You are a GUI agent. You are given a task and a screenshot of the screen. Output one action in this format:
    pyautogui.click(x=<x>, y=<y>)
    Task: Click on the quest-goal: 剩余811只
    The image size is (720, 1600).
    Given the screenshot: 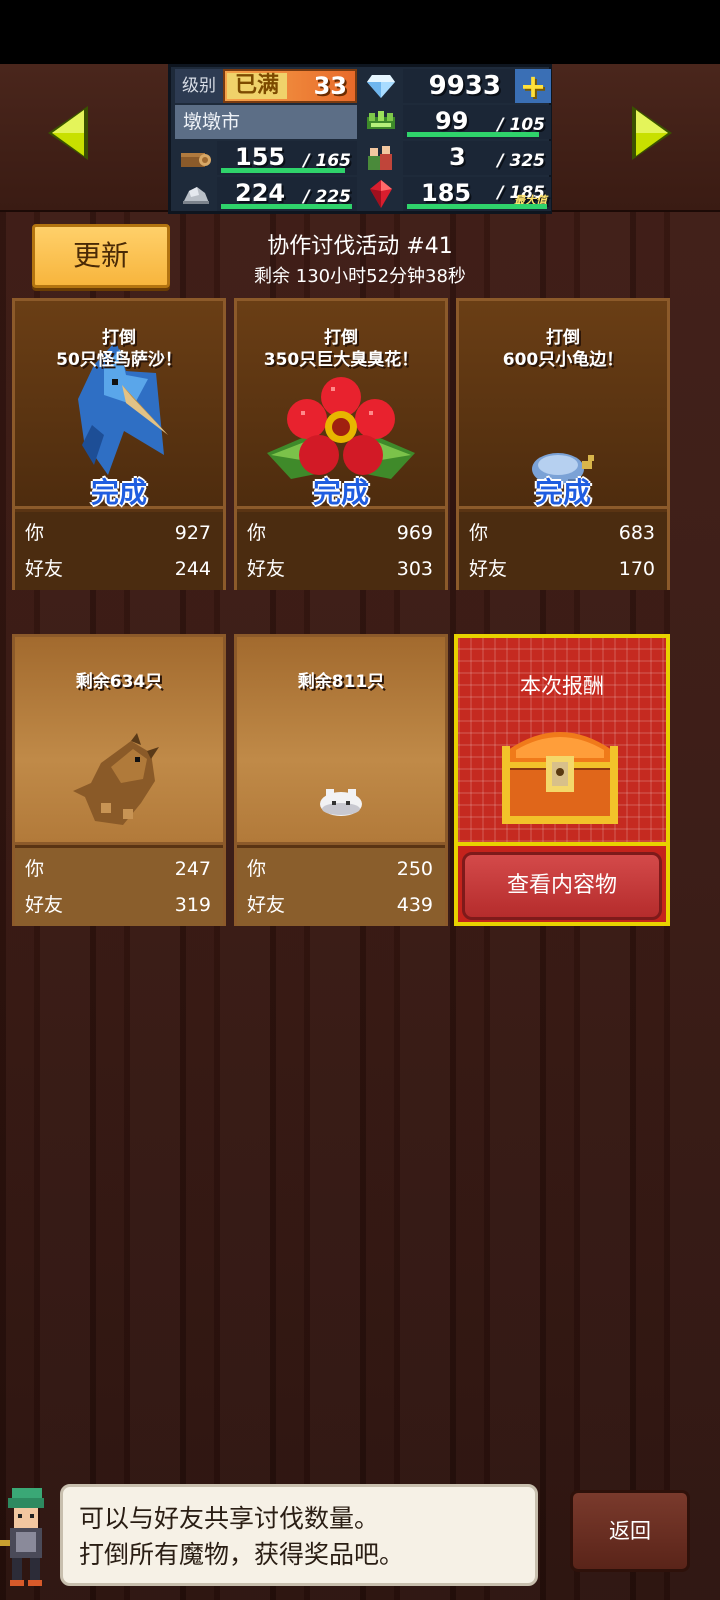 What is the action you would take?
    pyautogui.click(x=341, y=682)
    